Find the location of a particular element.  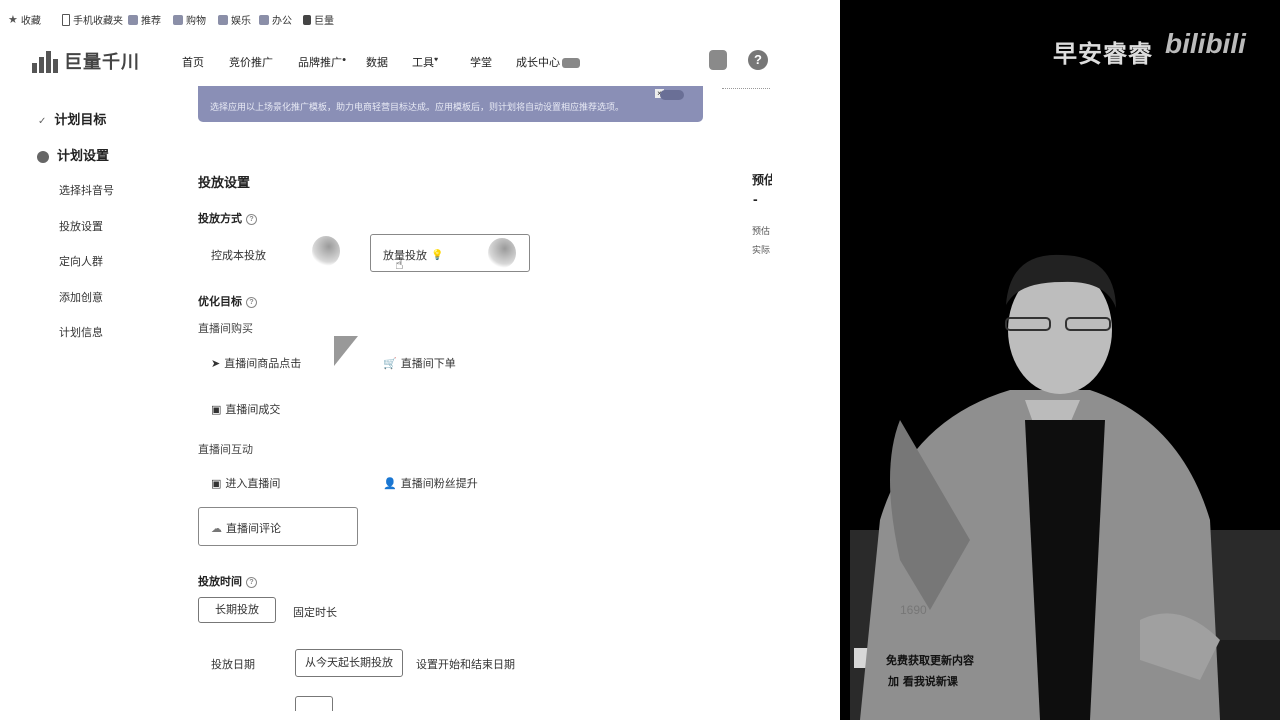

check-icon: ✓ is located at coordinates (42, 121).